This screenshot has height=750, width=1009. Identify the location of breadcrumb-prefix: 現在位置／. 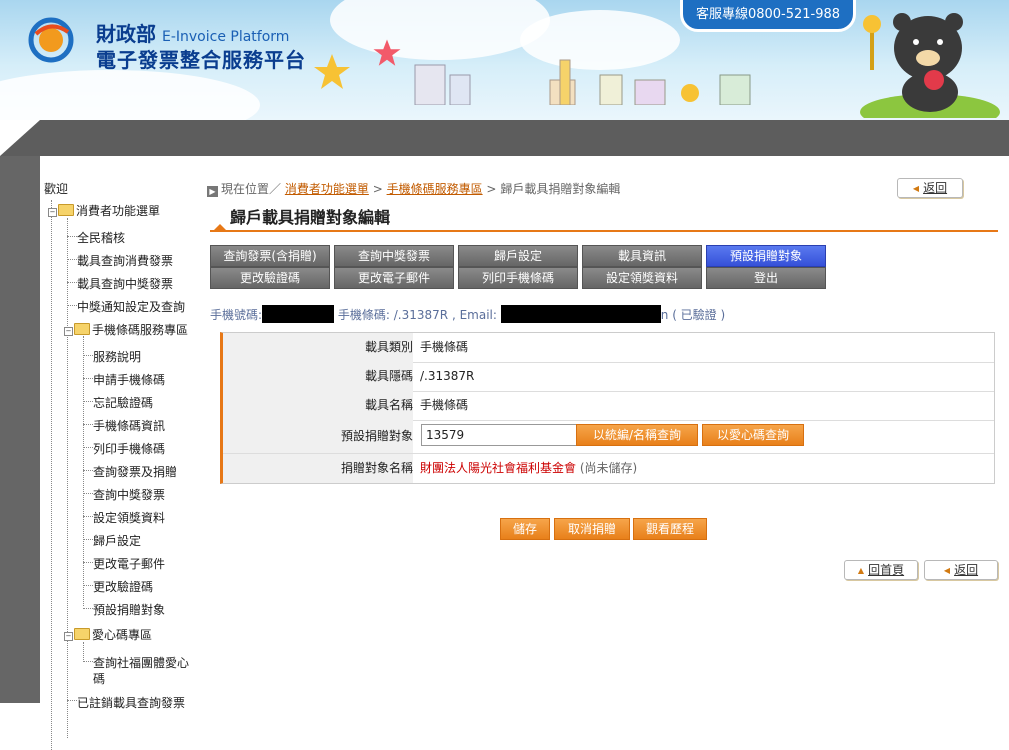
(251, 189).